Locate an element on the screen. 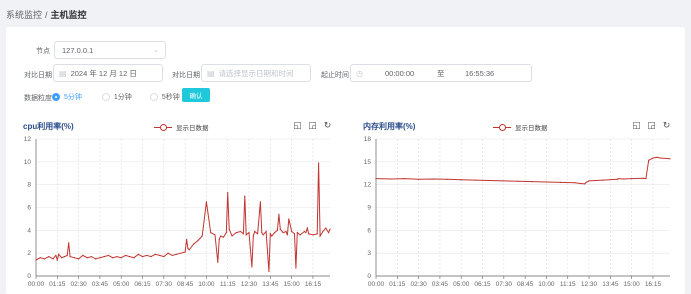  breadcrumb: 系统监控 / 主机监控 is located at coordinates (46, 14).